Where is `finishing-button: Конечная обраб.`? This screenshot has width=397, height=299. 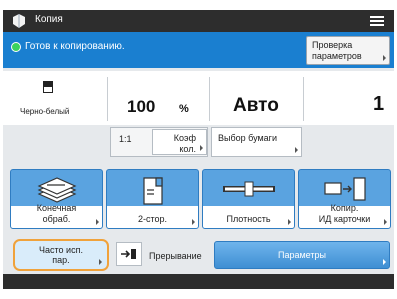 finishing-button: Конечная обраб. is located at coordinates (56, 199).